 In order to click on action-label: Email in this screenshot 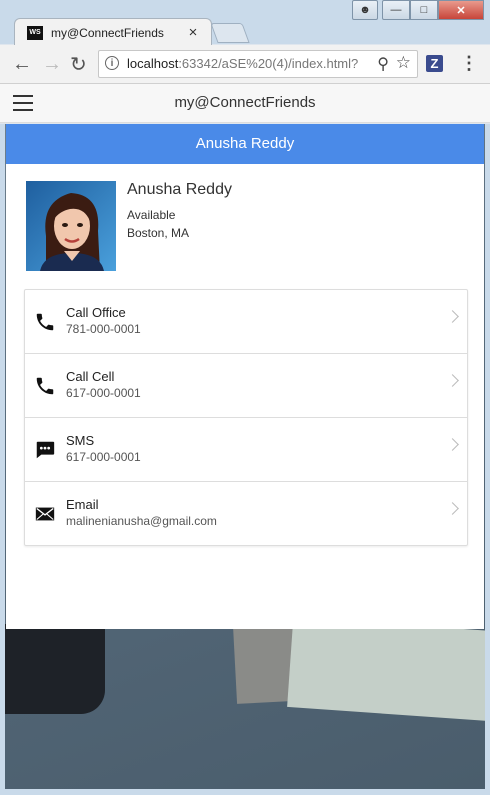, I will do `click(82, 504)`.